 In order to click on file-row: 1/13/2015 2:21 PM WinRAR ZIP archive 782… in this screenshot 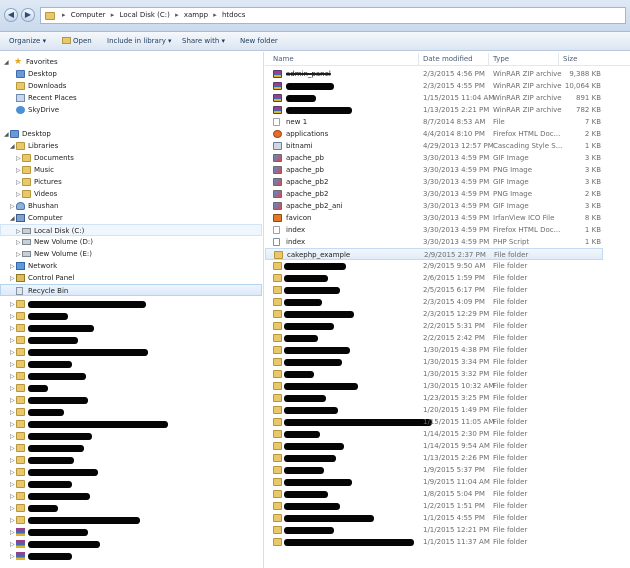, I will do `click(434, 110)`.